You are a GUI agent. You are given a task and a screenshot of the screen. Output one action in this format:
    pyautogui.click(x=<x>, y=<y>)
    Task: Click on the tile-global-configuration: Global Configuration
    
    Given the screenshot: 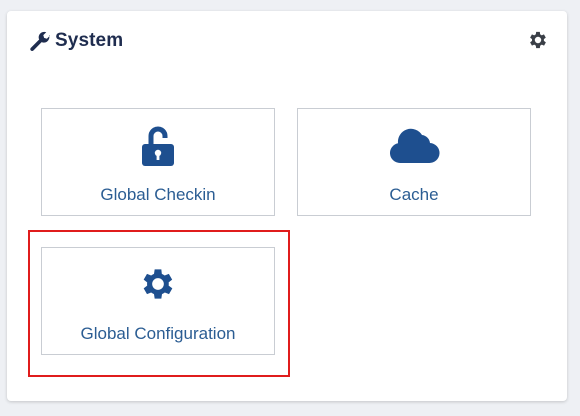 What is the action you would take?
    pyautogui.click(x=158, y=301)
    